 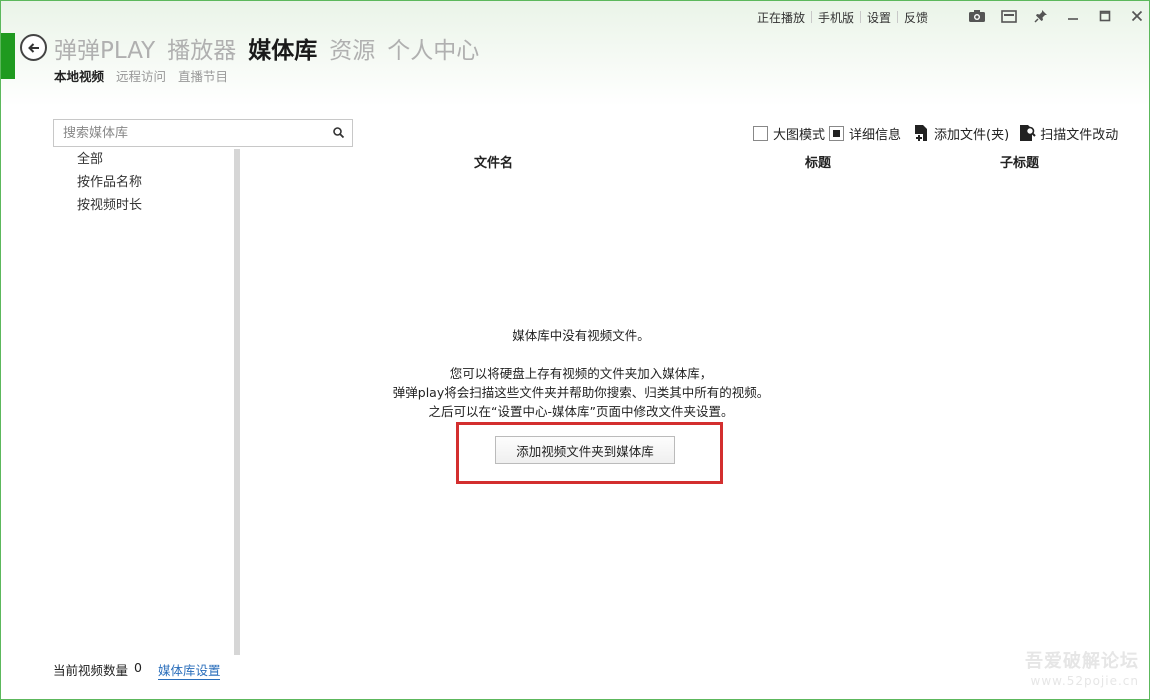 I want to click on details-label: 详细信息, so click(x=875, y=135).